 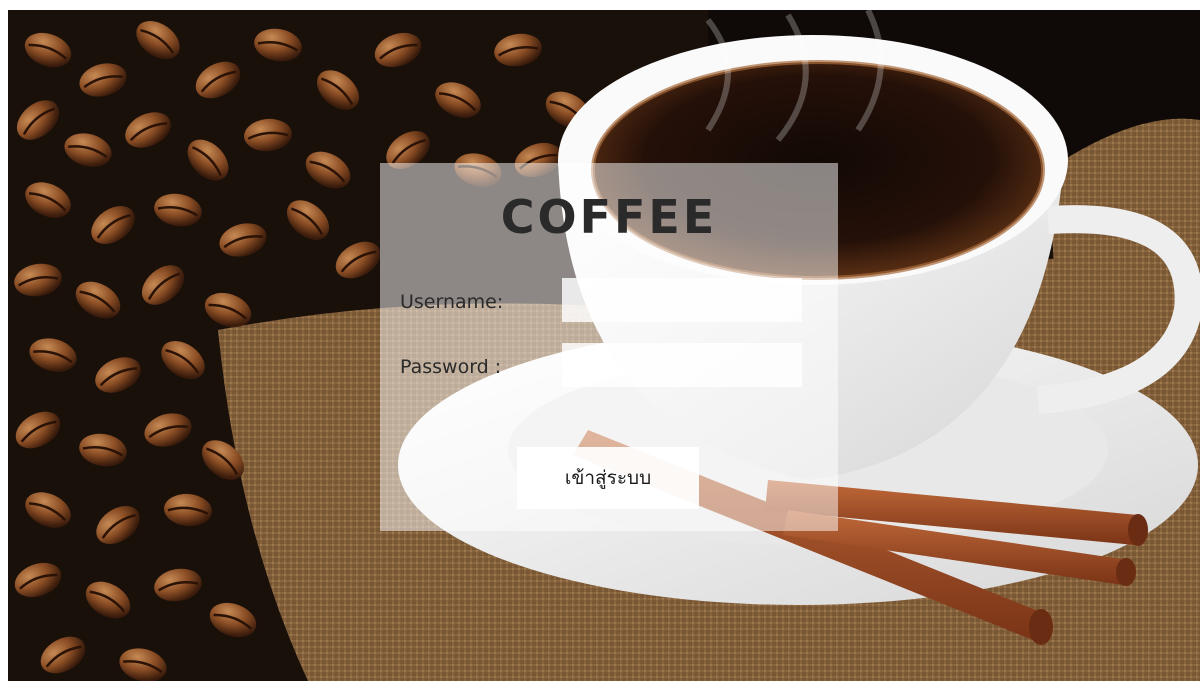 I want to click on login-button: เข้าสู่ระบบ, so click(x=608, y=478).